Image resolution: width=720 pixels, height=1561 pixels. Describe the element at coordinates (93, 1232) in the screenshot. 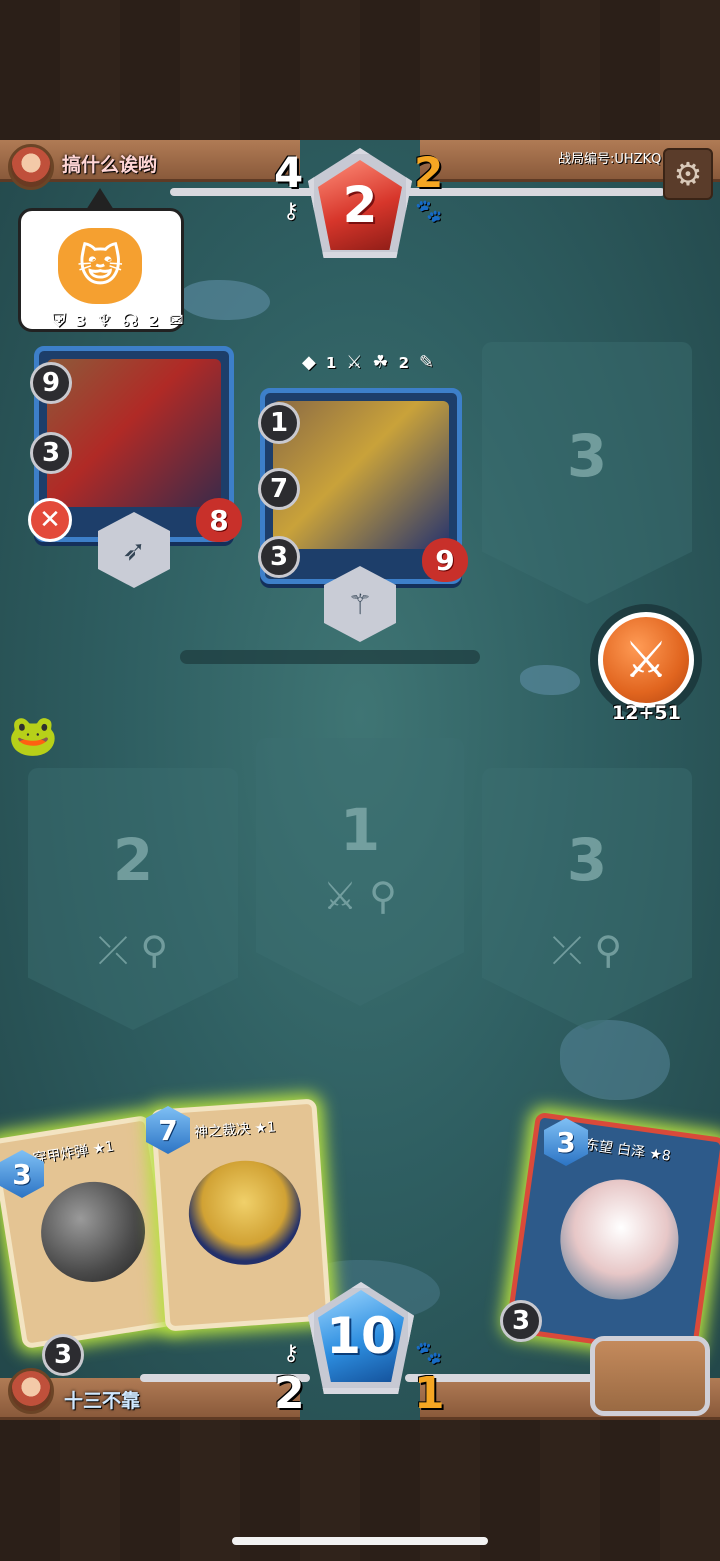

I see `bomb-icon` at that location.